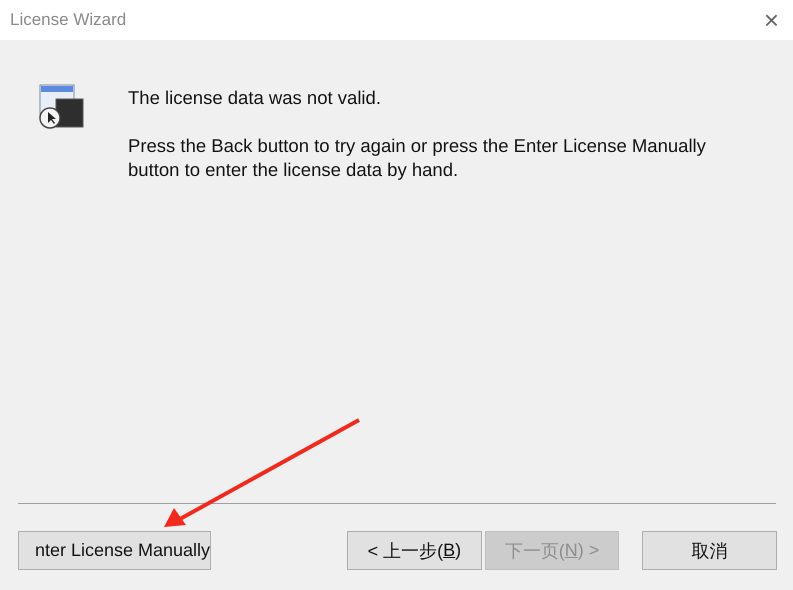  What do you see at coordinates (115, 550) in the screenshot?
I see `enter-license-manually-button: nter License Manually` at bounding box center [115, 550].